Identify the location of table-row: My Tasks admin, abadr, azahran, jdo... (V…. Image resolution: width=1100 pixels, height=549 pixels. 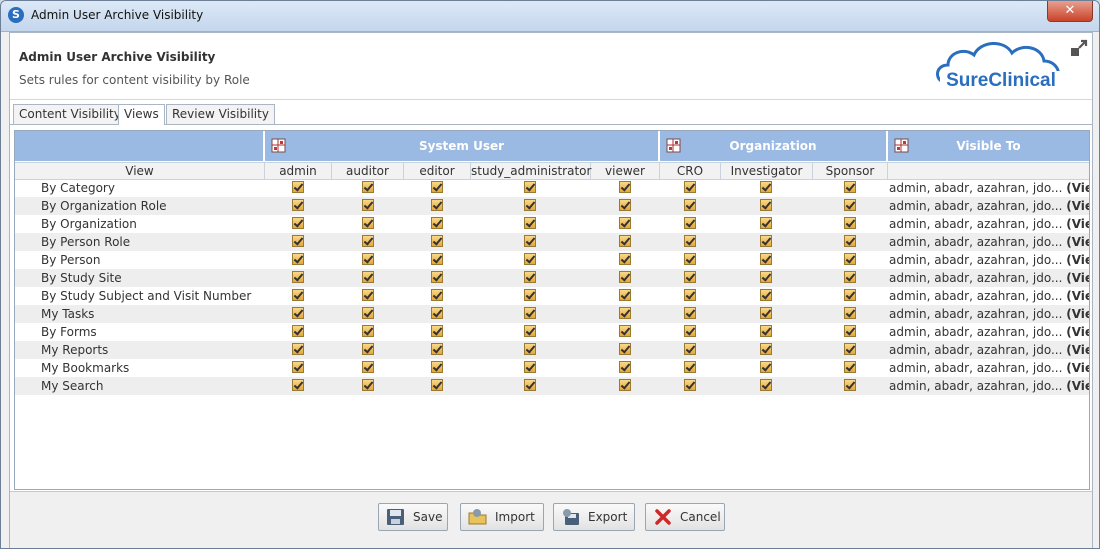
(552, 314).